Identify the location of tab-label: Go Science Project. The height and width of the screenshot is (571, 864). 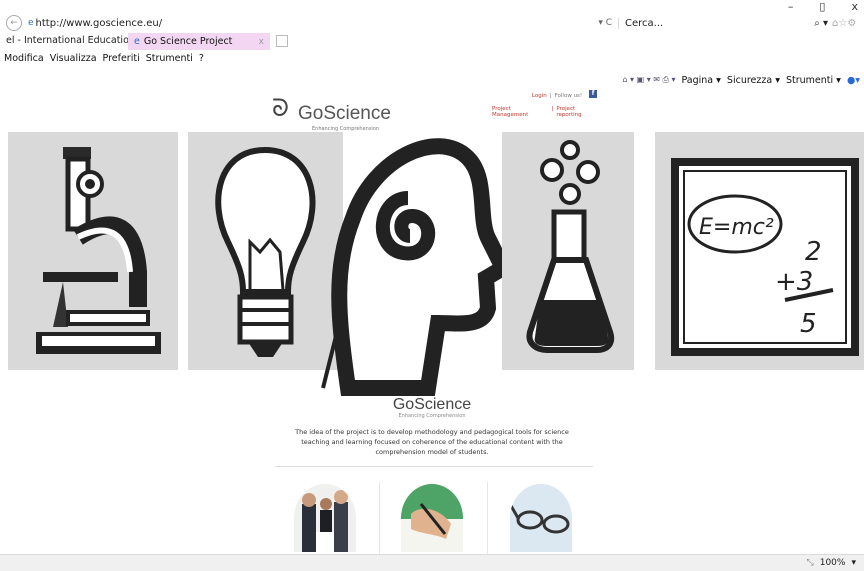
(188, 41).